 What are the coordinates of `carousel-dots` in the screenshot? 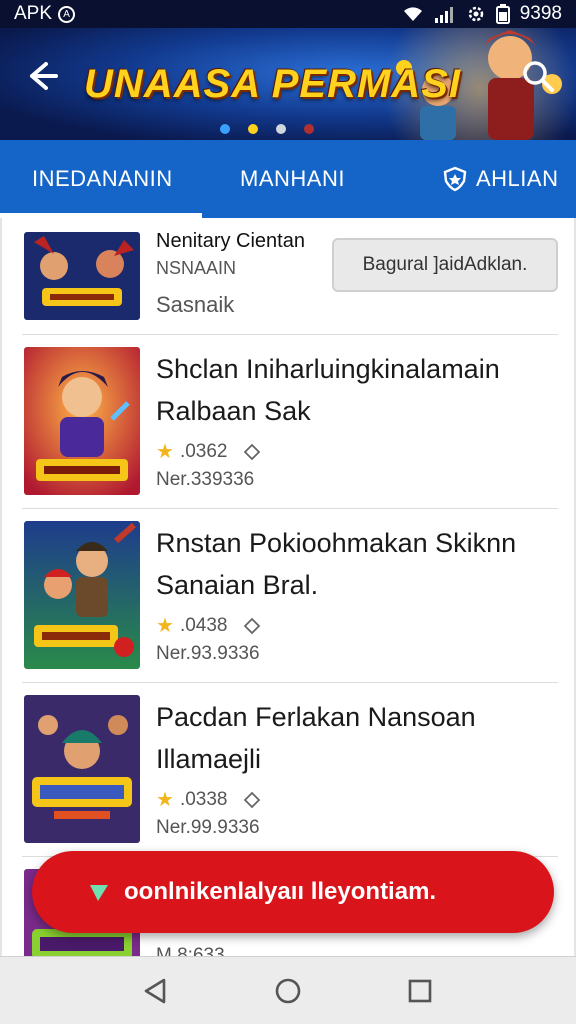 It's located at (267, 129).